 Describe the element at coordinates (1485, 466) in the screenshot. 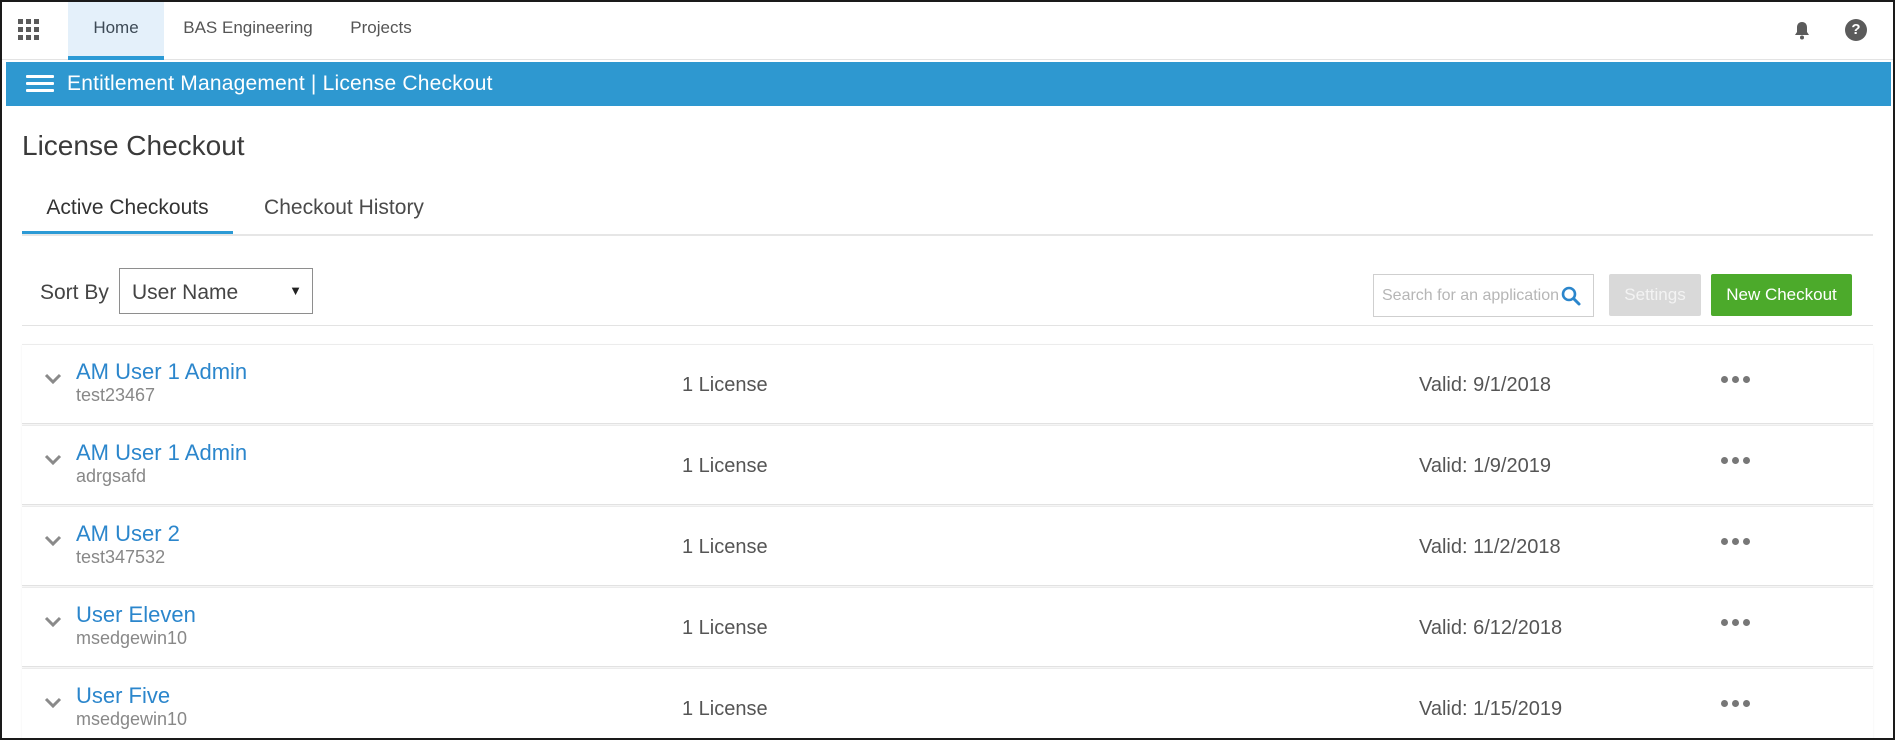

I see `valid-date: Valid: 1/9/2019` at that location.